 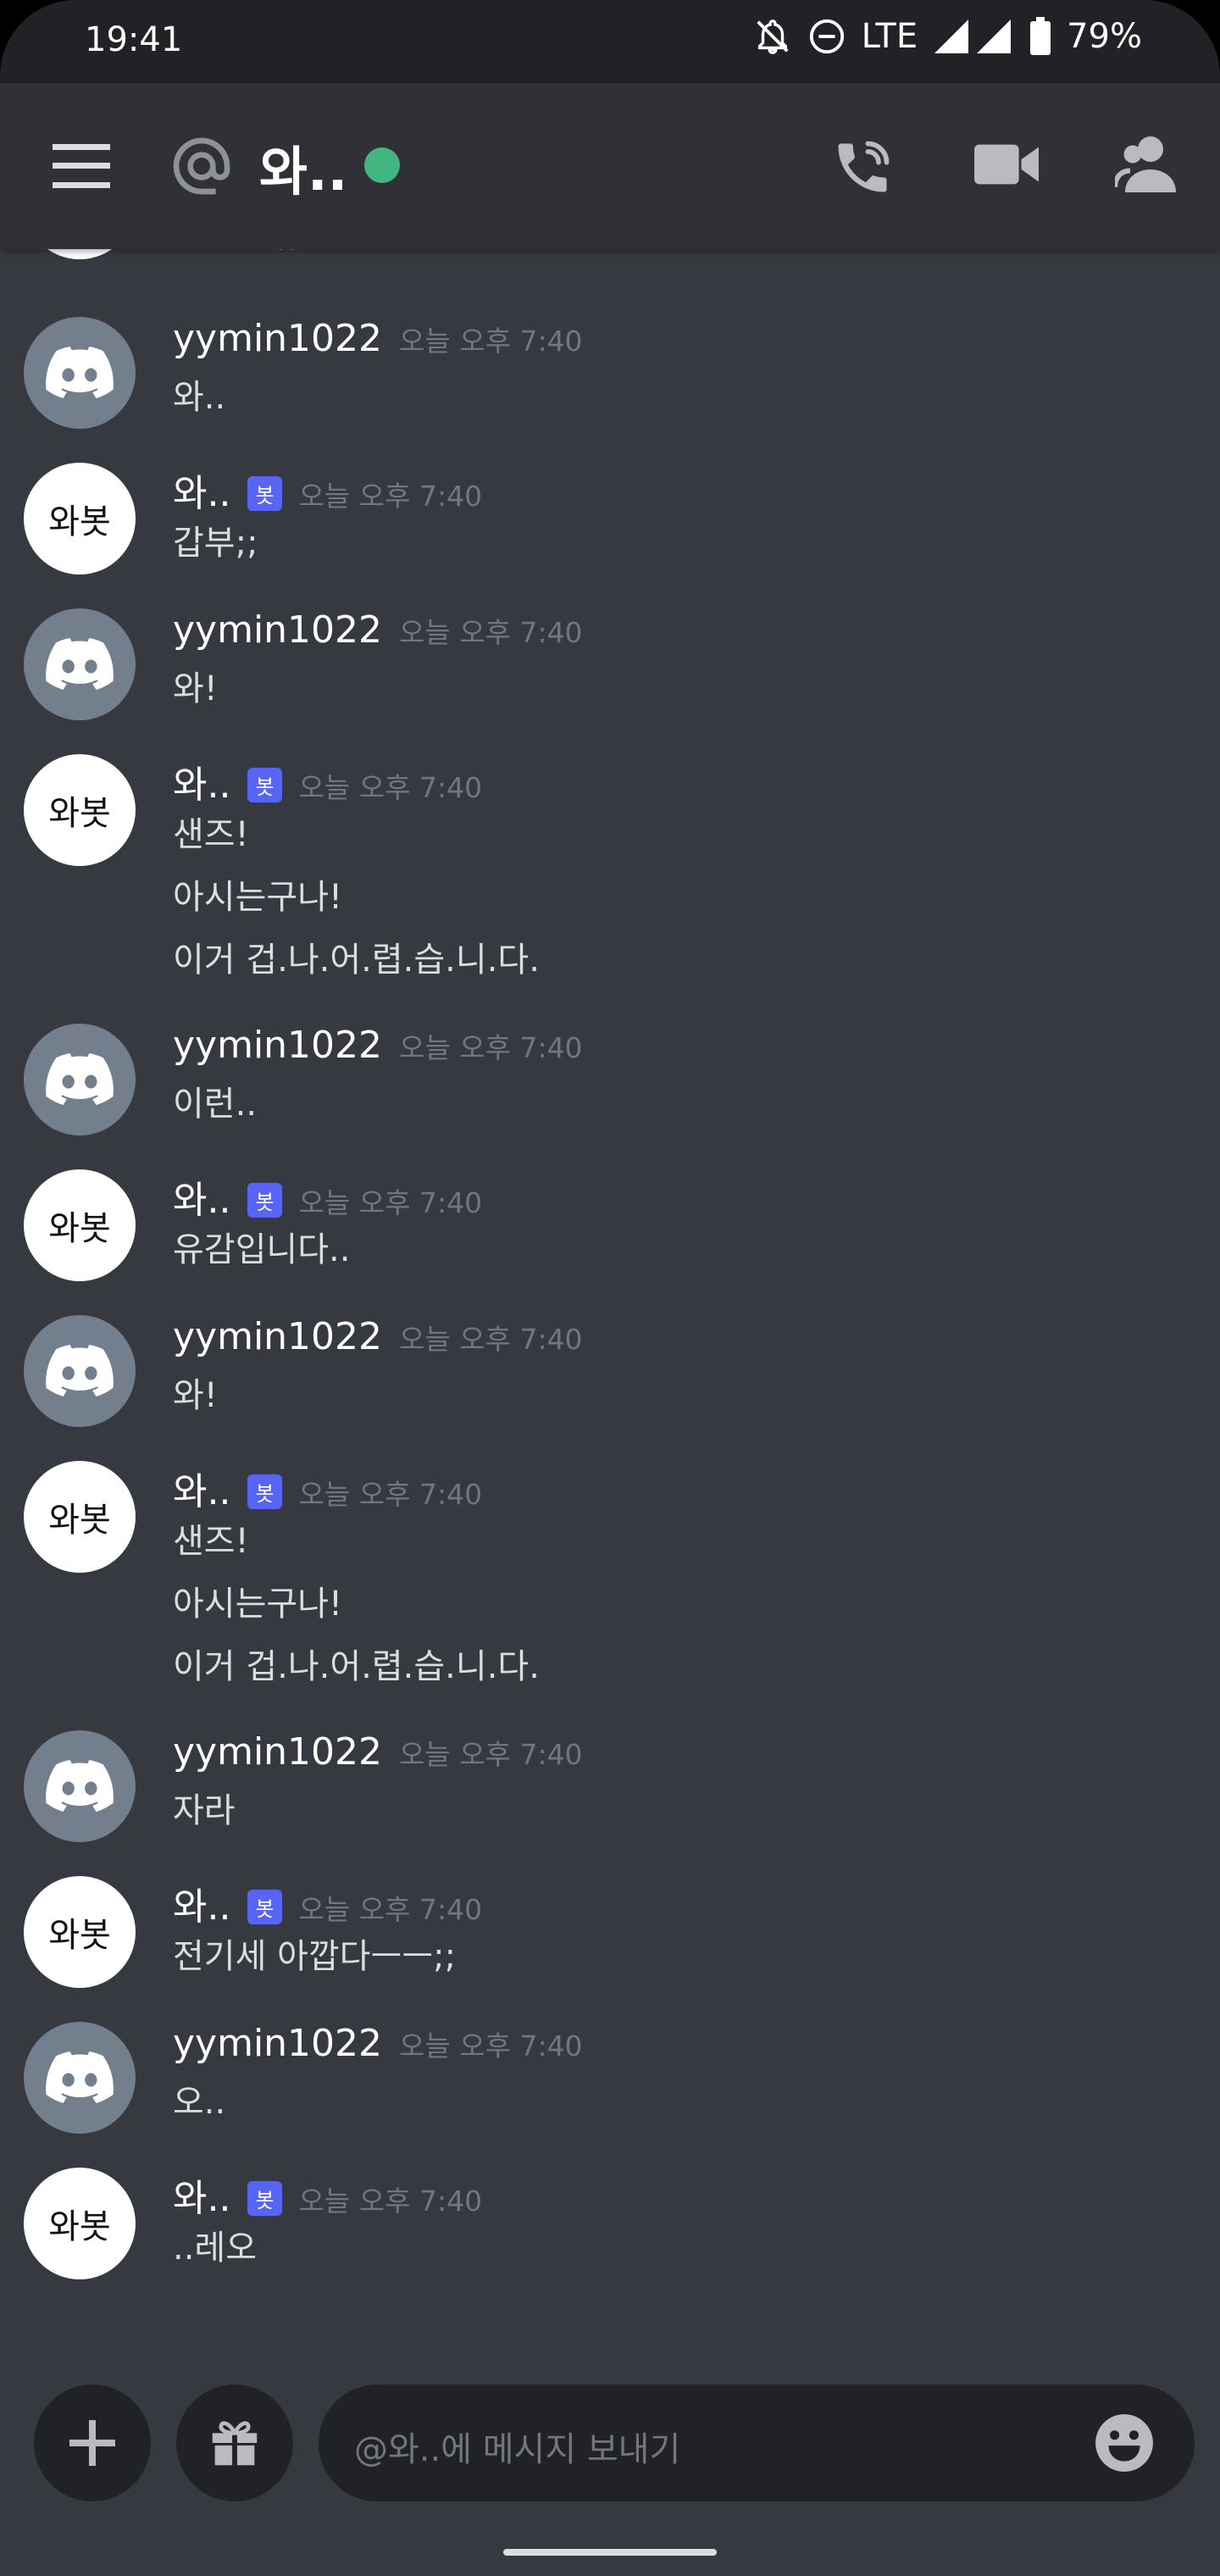 I want to click on message-text: 자라, so click(x=204, y=1810).